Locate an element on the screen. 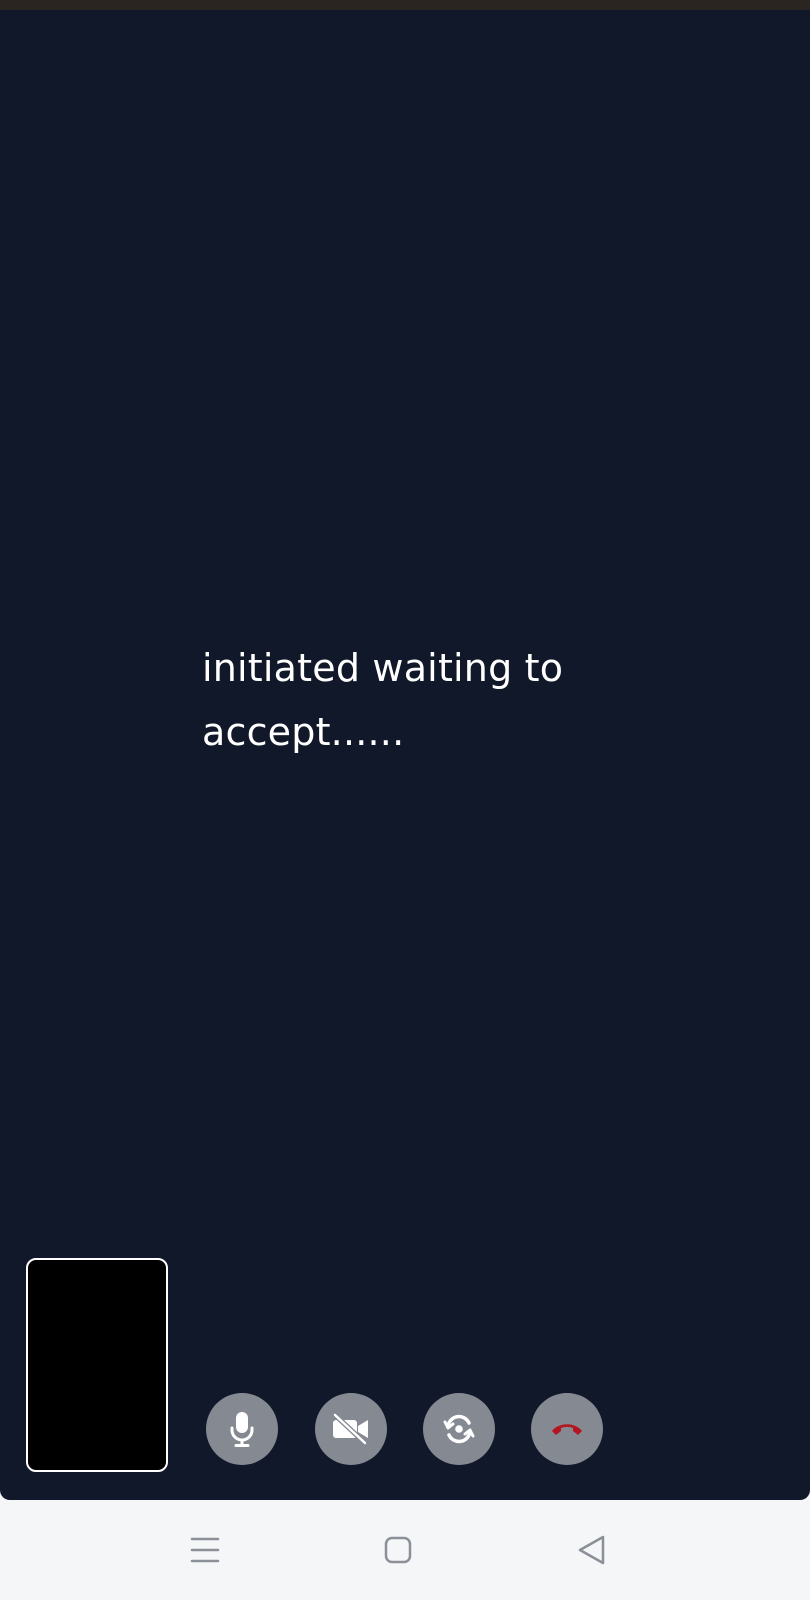  video-toggle-button is located at coordinates (351, 1429).